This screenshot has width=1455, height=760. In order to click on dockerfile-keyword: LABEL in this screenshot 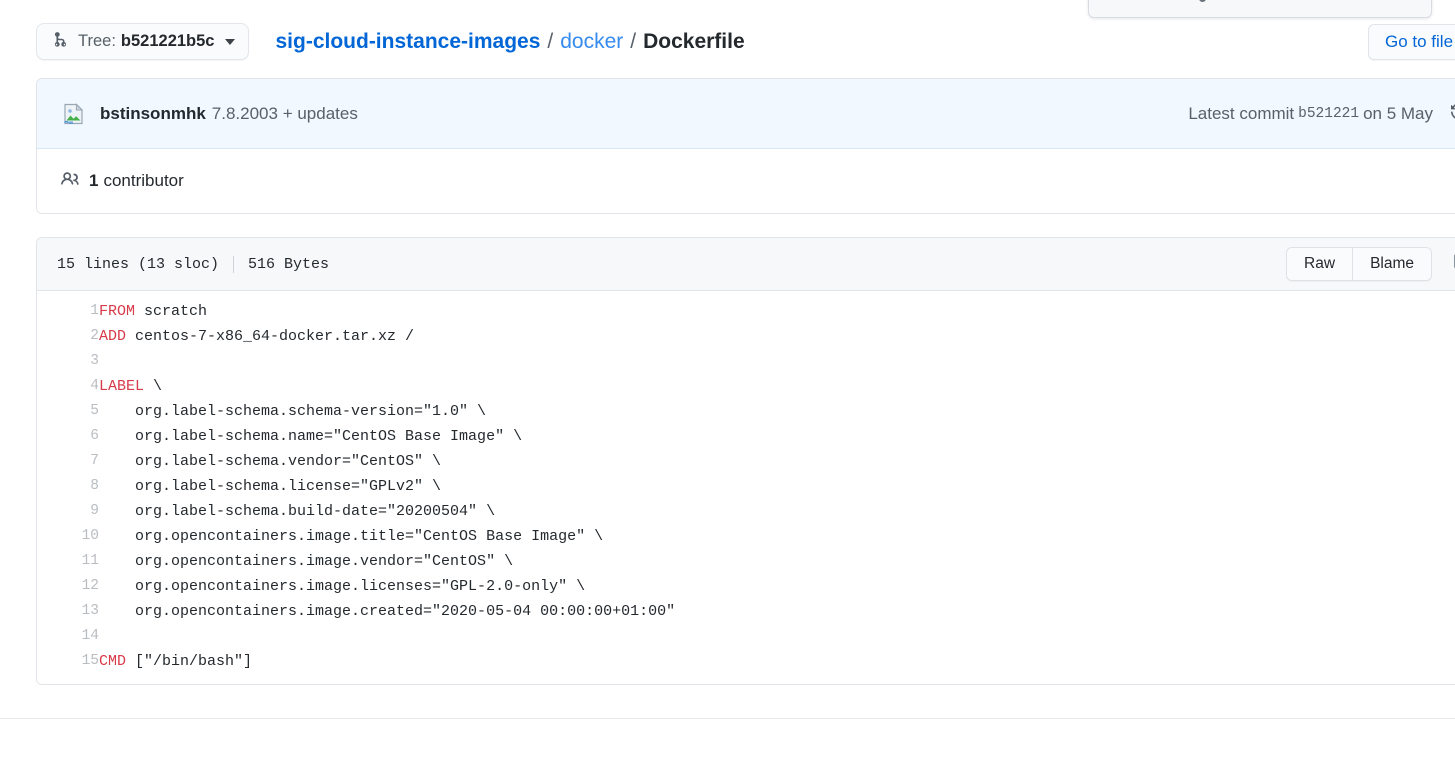, I will do `click(122, 386)`.